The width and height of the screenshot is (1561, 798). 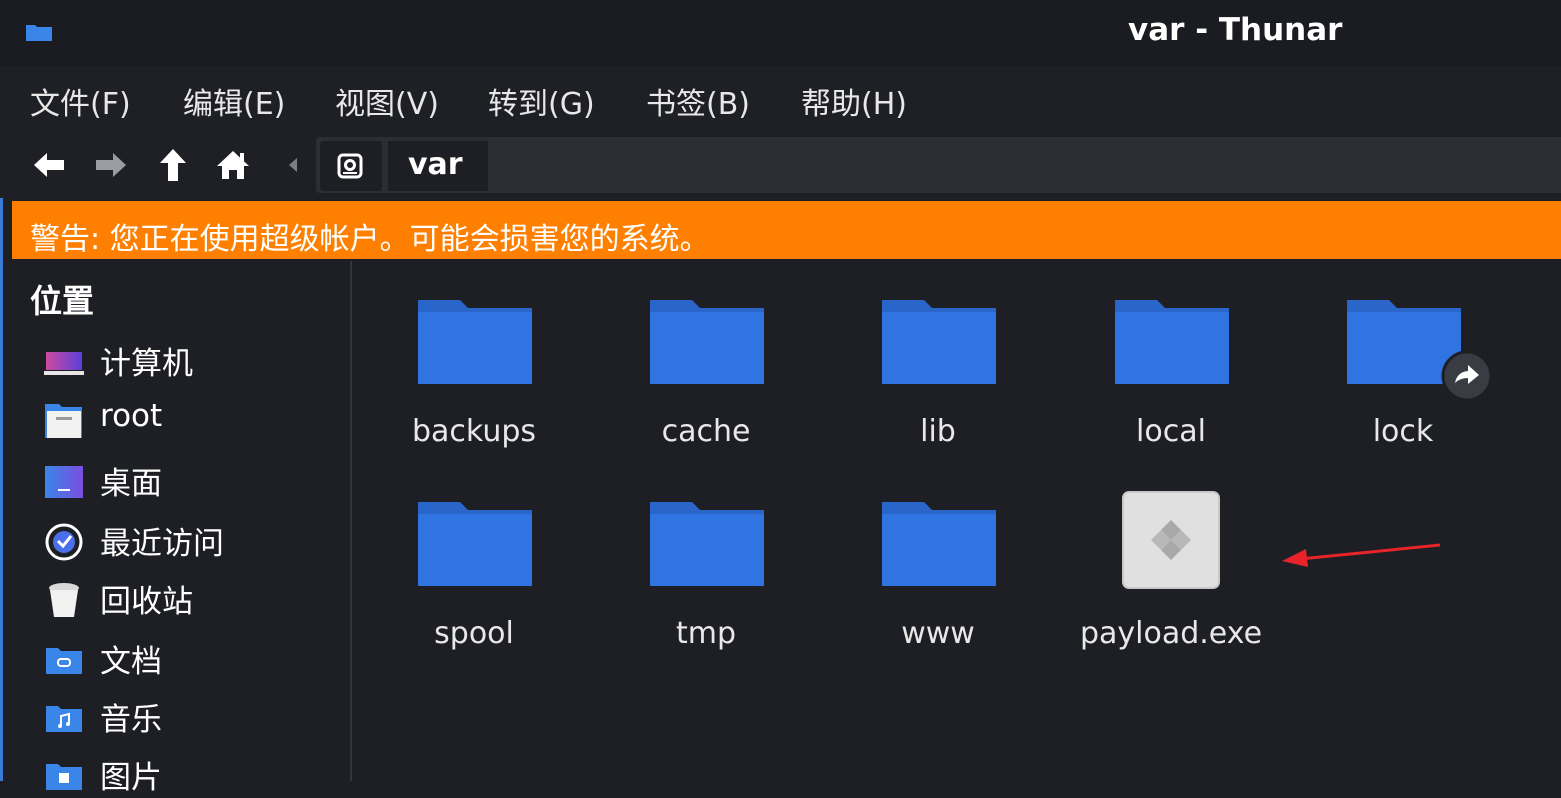 I want to click on sidebar-item-recent: 最近访问, so click(x=194, y=540).